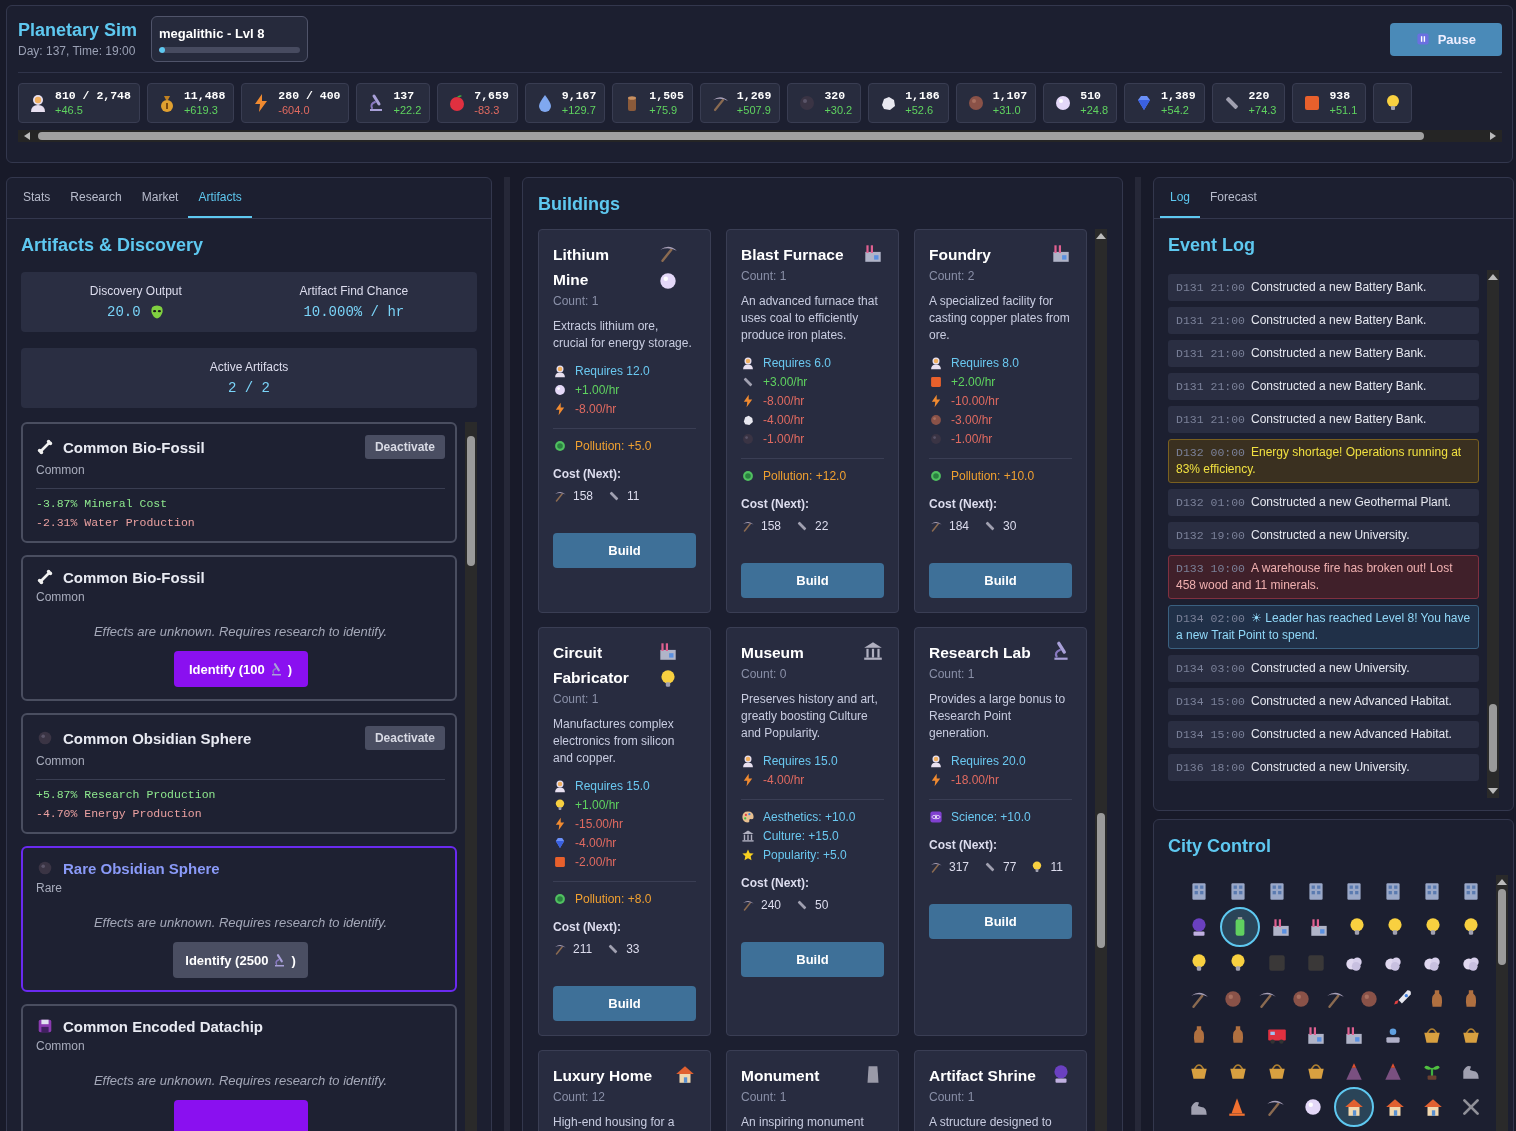  What do you see at coordinates (1178, 95) in the screenshot?
I see `resource-amount: 1,389` at bounding box center [1178, 95].